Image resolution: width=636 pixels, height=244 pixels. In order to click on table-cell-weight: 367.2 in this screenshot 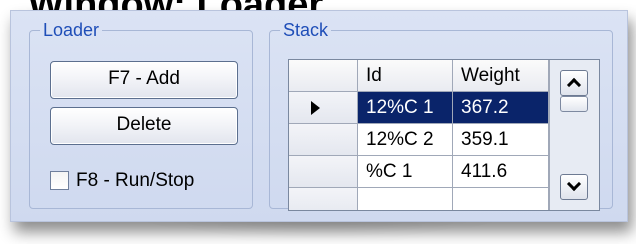, I will do `click(501, 108)`.